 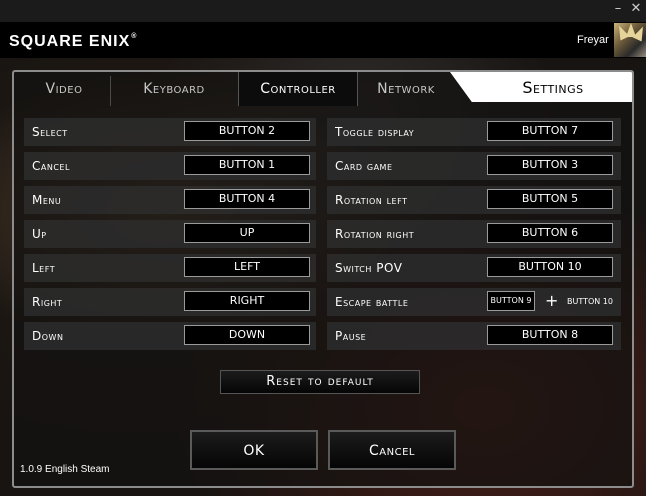 I want to click on binding-field-rotation-right: BUTTON 6, so click(x=550, y=233).